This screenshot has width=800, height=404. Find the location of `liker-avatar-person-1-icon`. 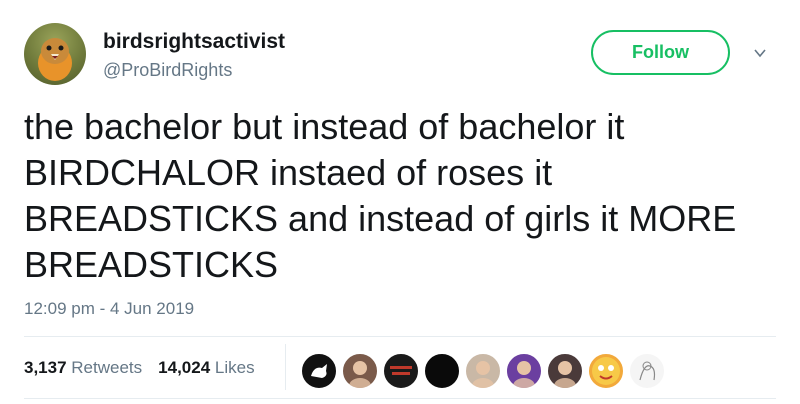

liker-avatar-person-1-icon is located at coordinates (360, 371).